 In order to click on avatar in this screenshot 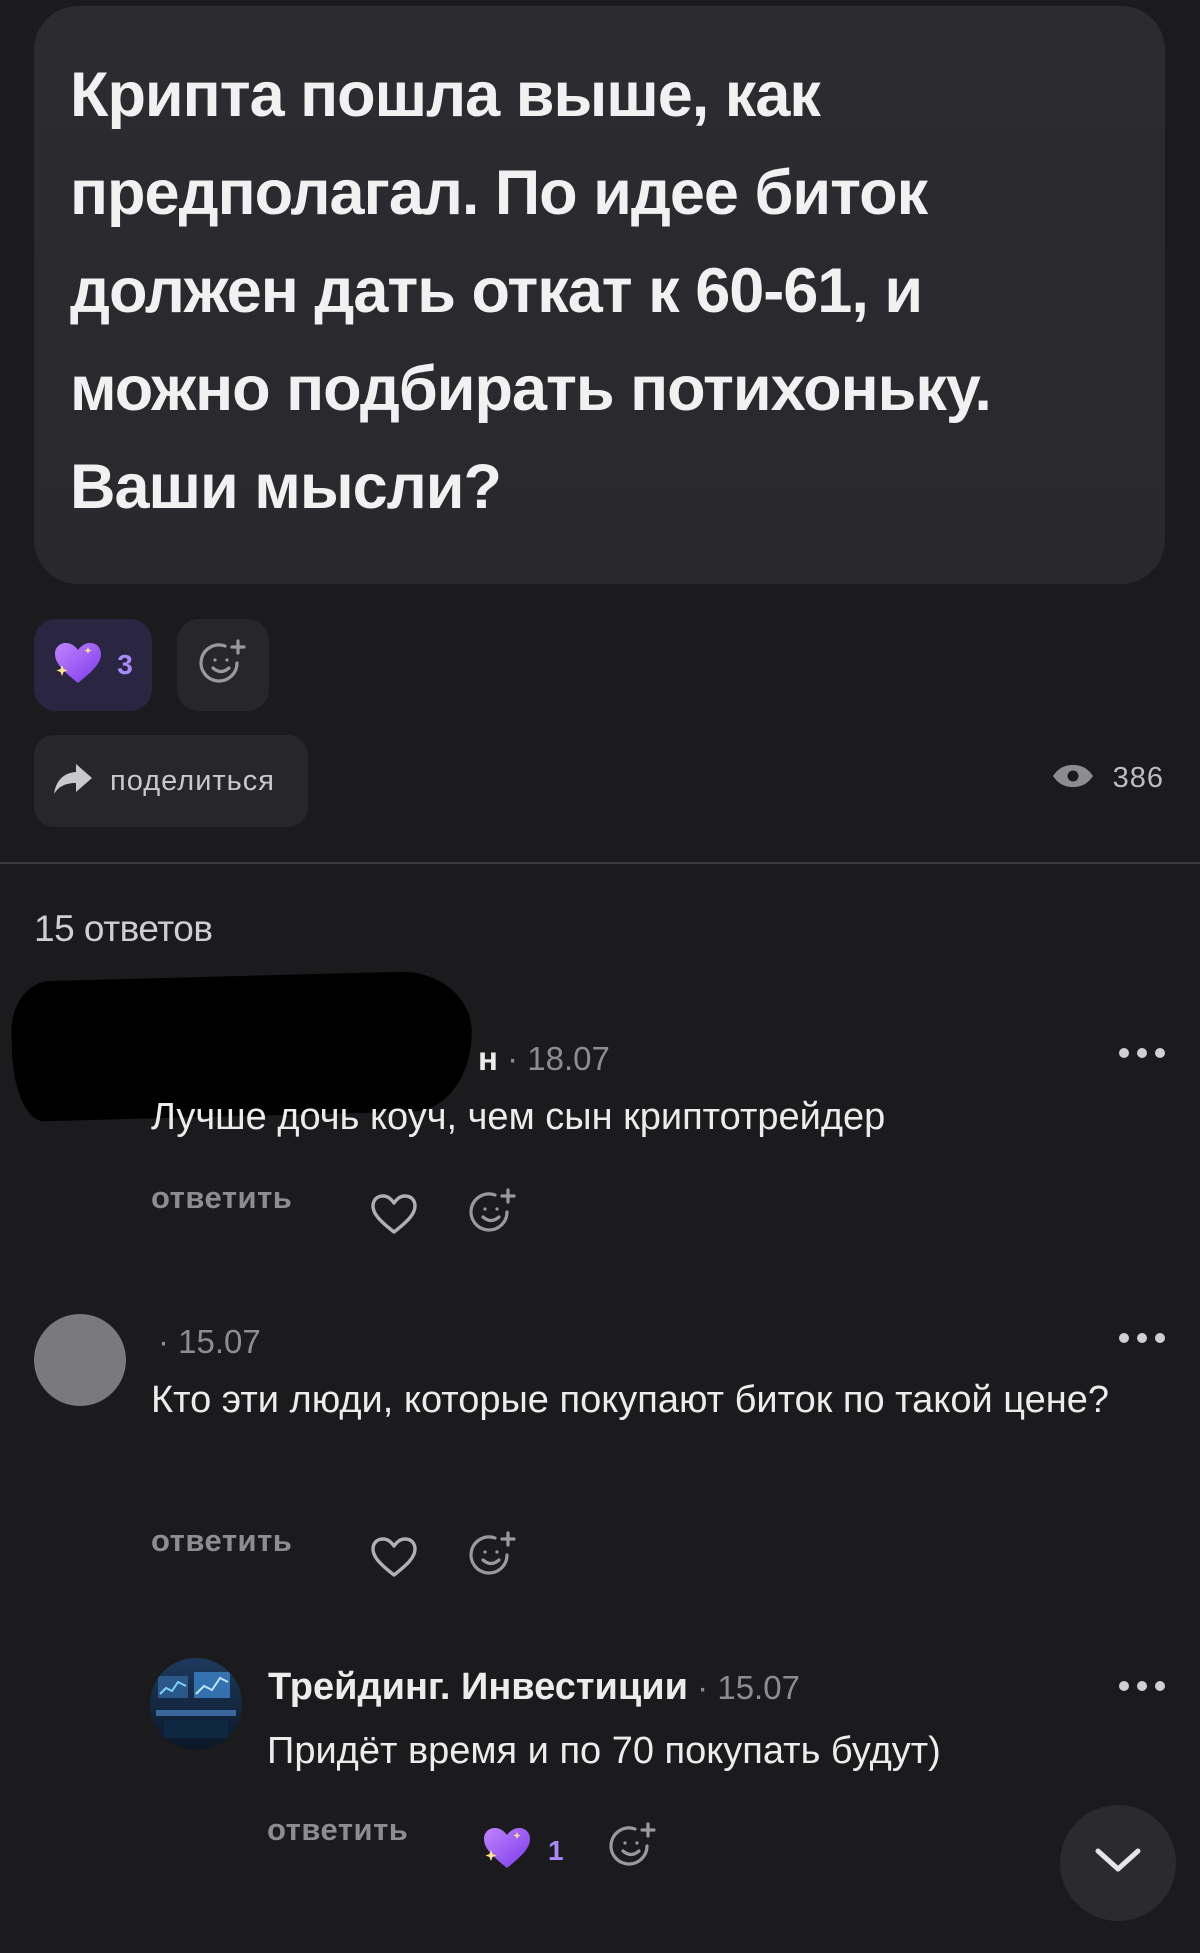, I will do `click(80, 1360)`.